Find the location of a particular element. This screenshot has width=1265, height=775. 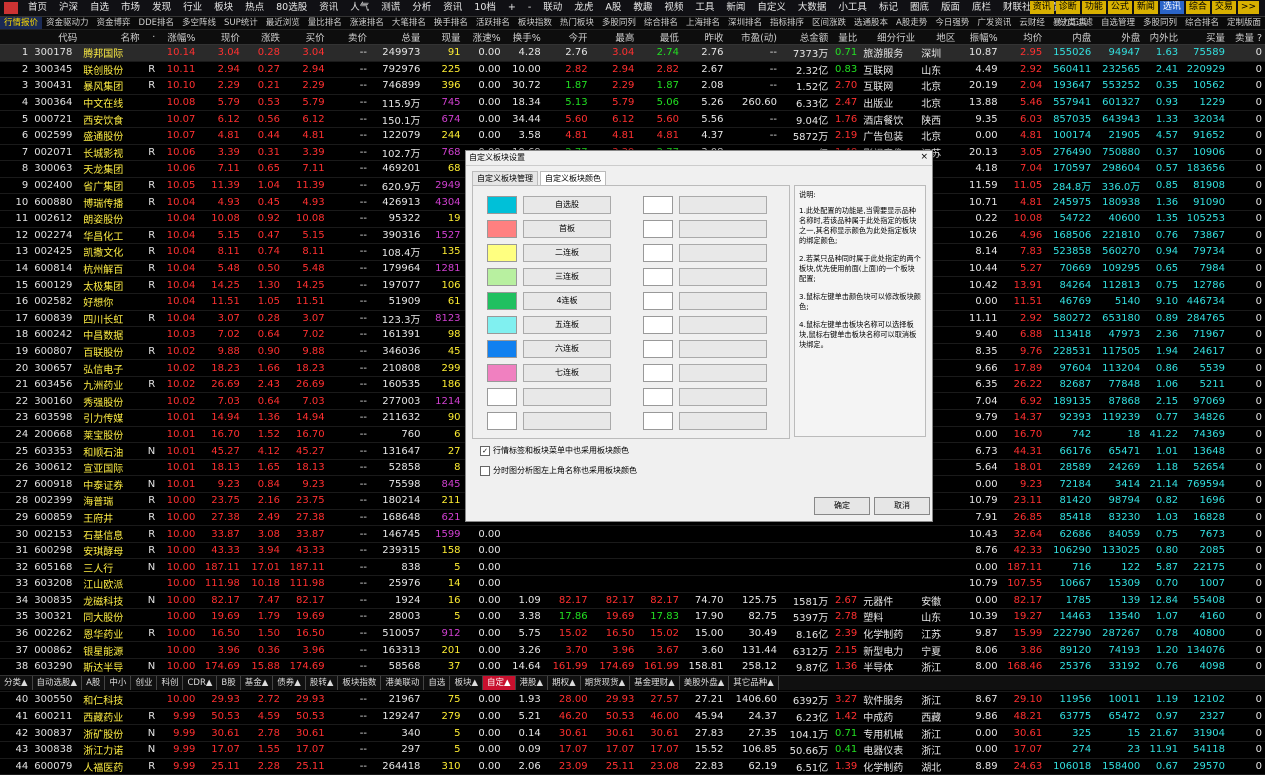

menu-item: 板块 is located at coordinates (223, 8).